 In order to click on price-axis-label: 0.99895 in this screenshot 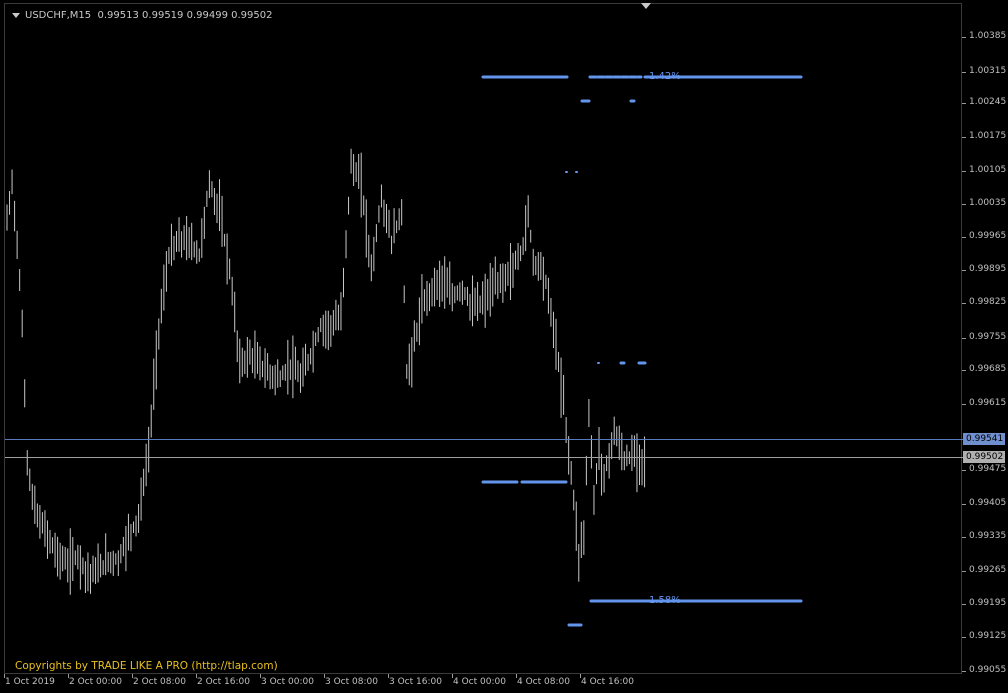, I will do `click(988, 269)`.